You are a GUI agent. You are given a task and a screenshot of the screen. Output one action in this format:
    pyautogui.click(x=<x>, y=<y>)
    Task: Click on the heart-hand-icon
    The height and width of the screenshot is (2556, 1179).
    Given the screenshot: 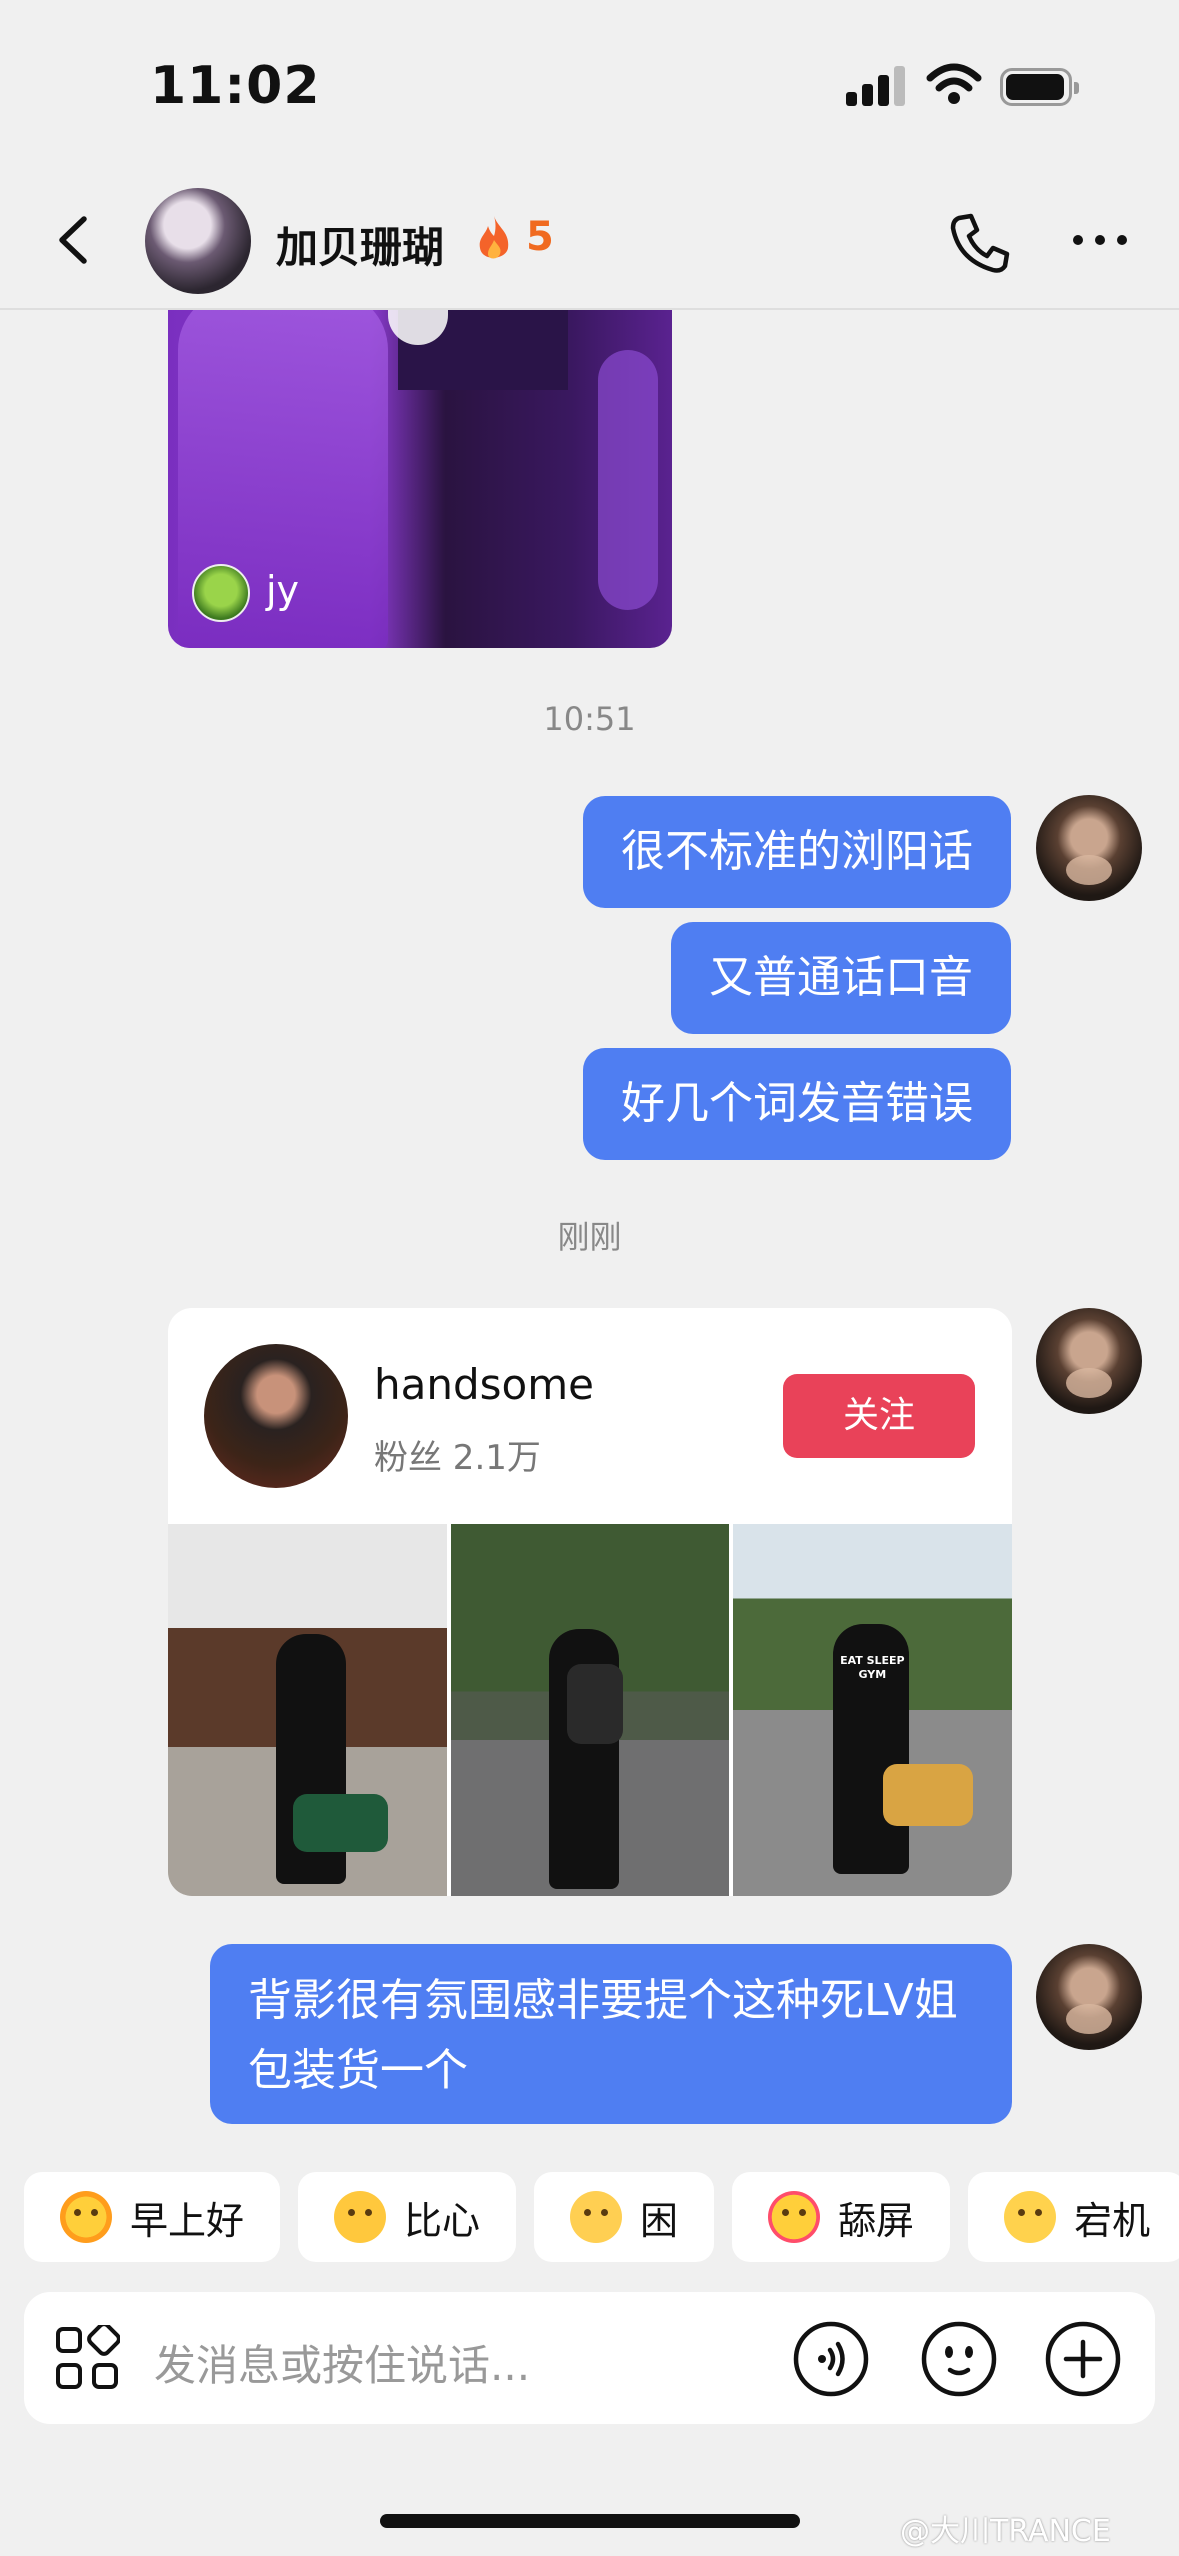 What is the action you would take?
    pyautogui.click(x=360, y=2217)
    